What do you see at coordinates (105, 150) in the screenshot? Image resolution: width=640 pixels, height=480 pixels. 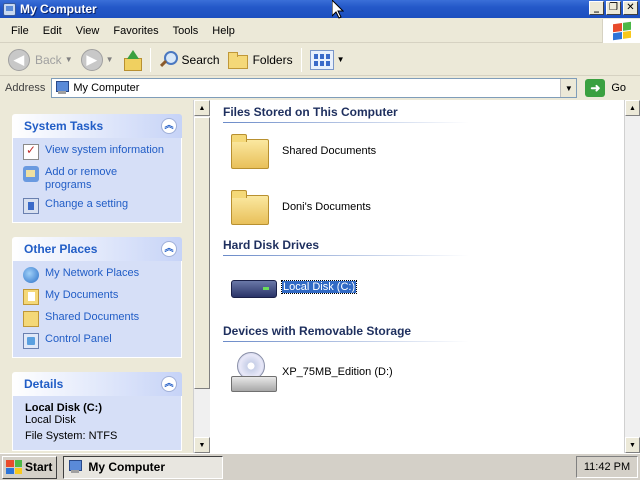 I see `task-label: View system information` at bounding box center [105, 150].